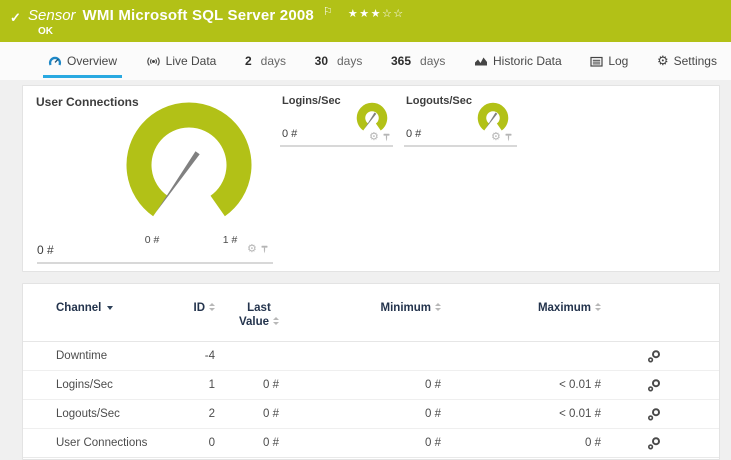  Describe the element at coordinates (117, 308) in the screenshot. I see `column-header-channel: Channel` at that location.